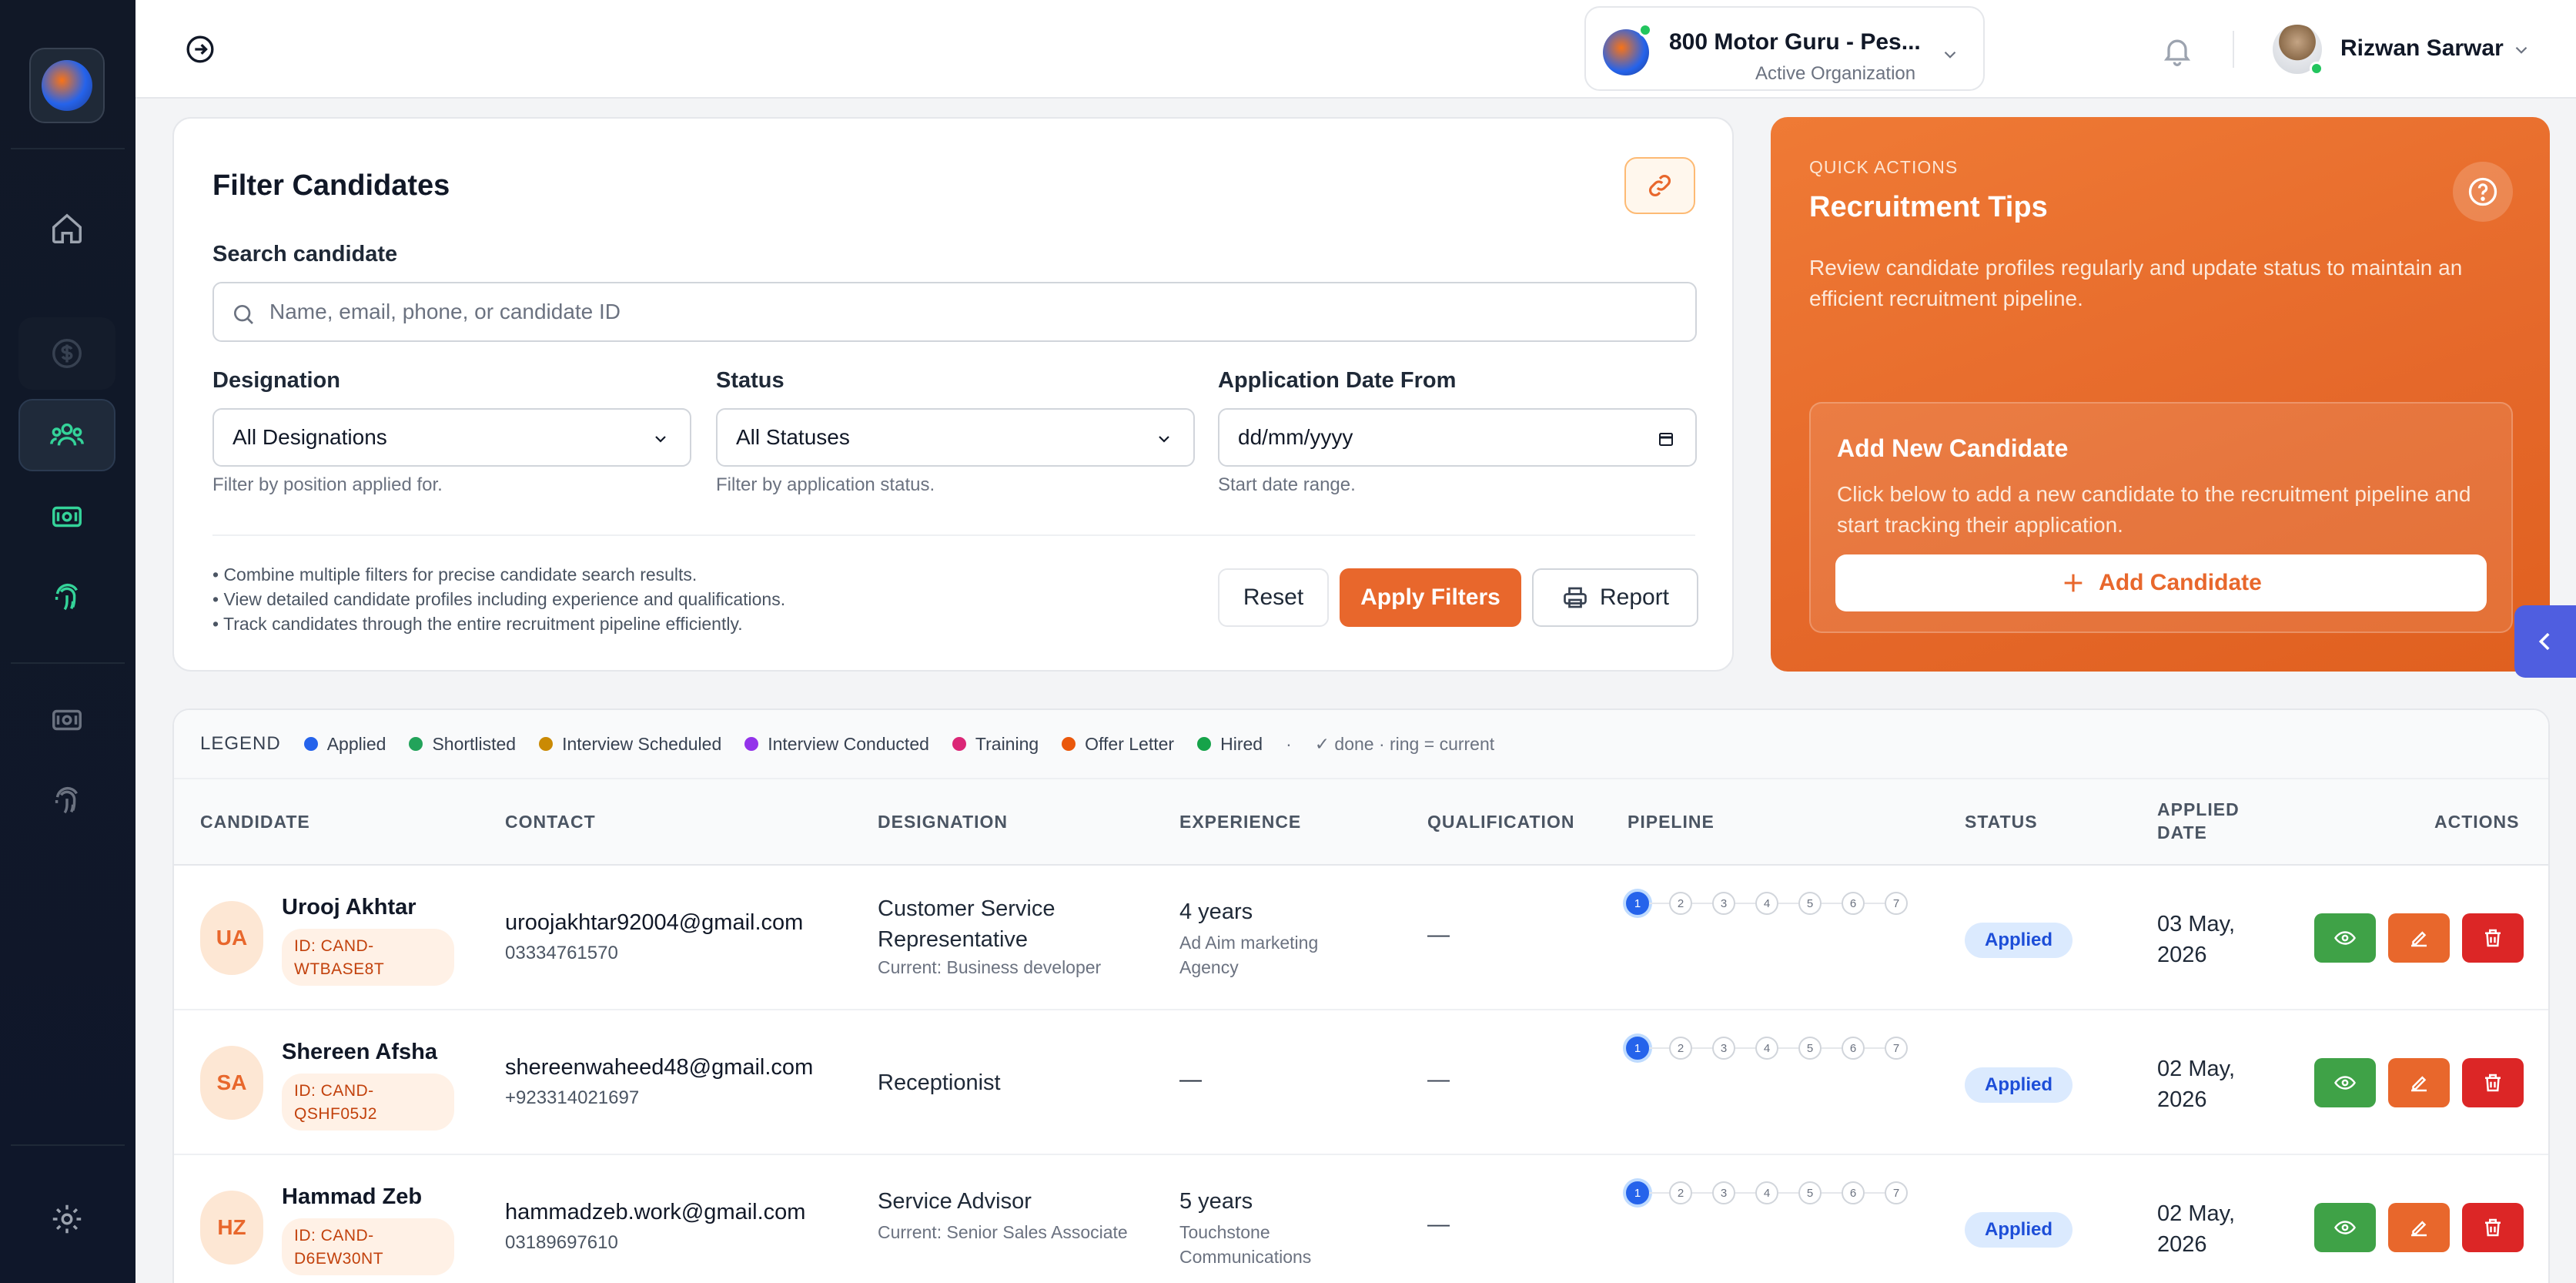  I want to click on qualification-value: —, so click(1439, 1224).